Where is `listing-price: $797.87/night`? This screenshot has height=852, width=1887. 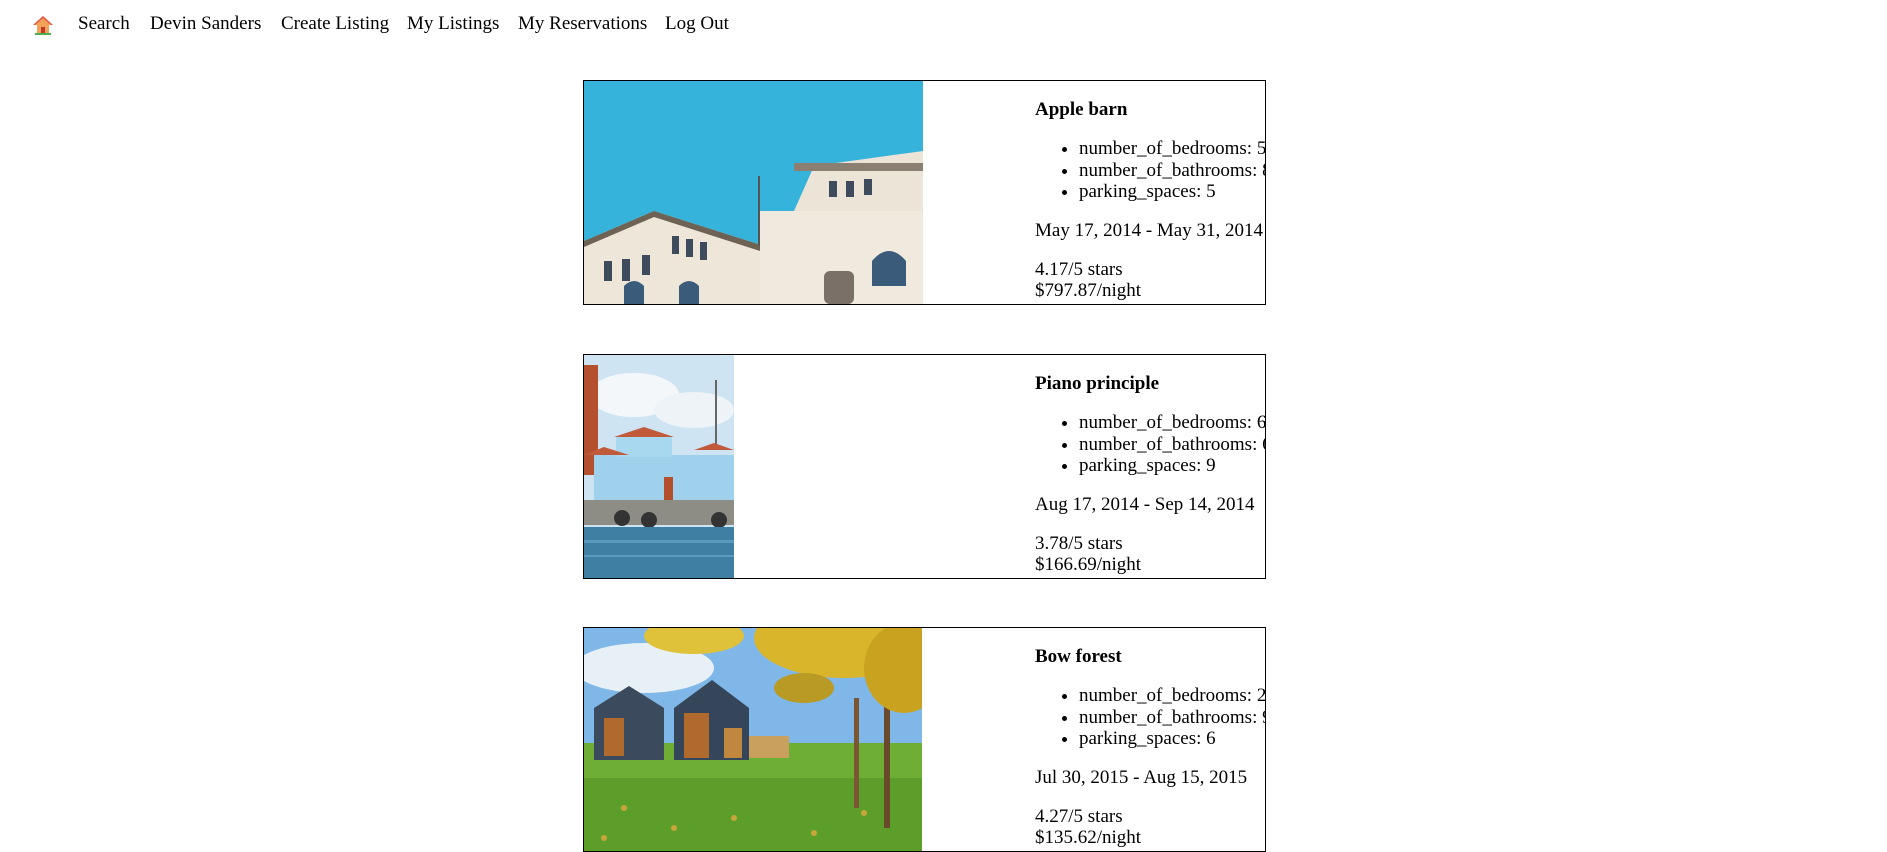
listing-price: $797.87/night is located at coordinates (1088, 290).